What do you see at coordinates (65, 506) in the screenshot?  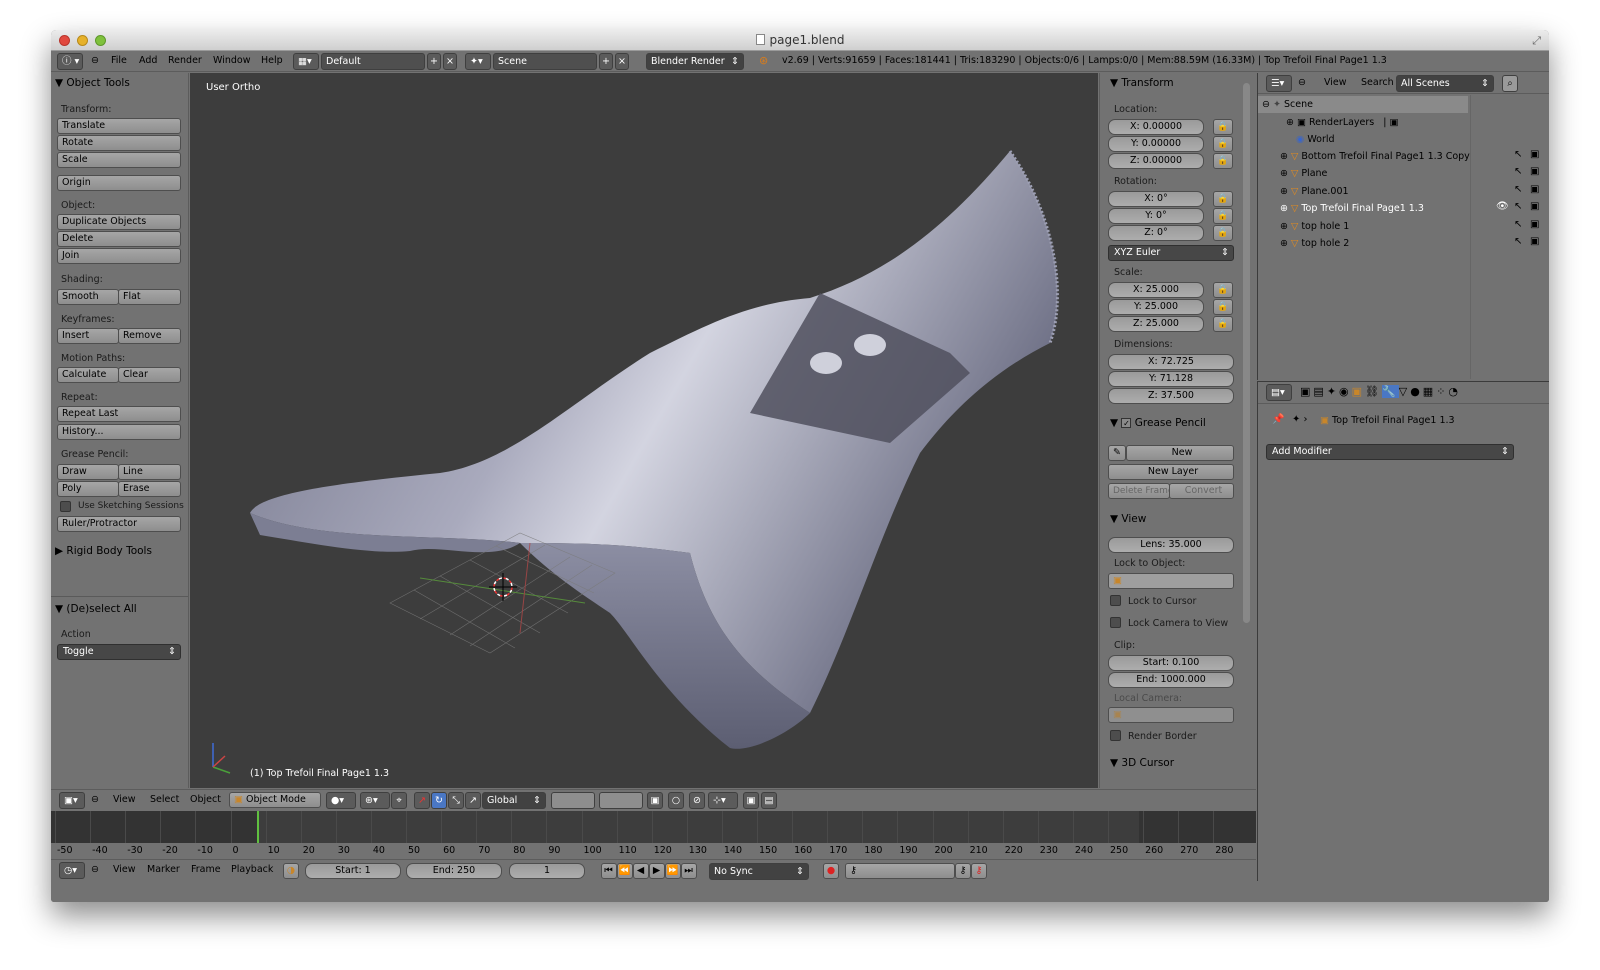 I see `sketching-sessions-checkbox` at bounding box center [65, 506].